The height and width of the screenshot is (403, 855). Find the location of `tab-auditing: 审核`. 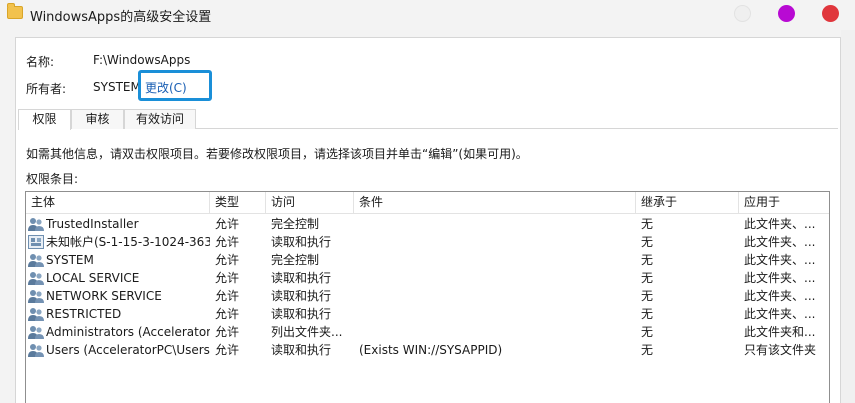

tab-auditing: 审核 is located at coordinates (97, 119).